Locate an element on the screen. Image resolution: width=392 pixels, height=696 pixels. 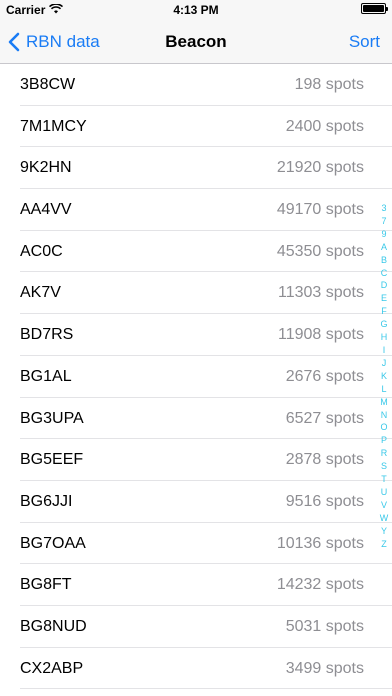
spot-count: 11908 spots is located at coordinates (321, 335).